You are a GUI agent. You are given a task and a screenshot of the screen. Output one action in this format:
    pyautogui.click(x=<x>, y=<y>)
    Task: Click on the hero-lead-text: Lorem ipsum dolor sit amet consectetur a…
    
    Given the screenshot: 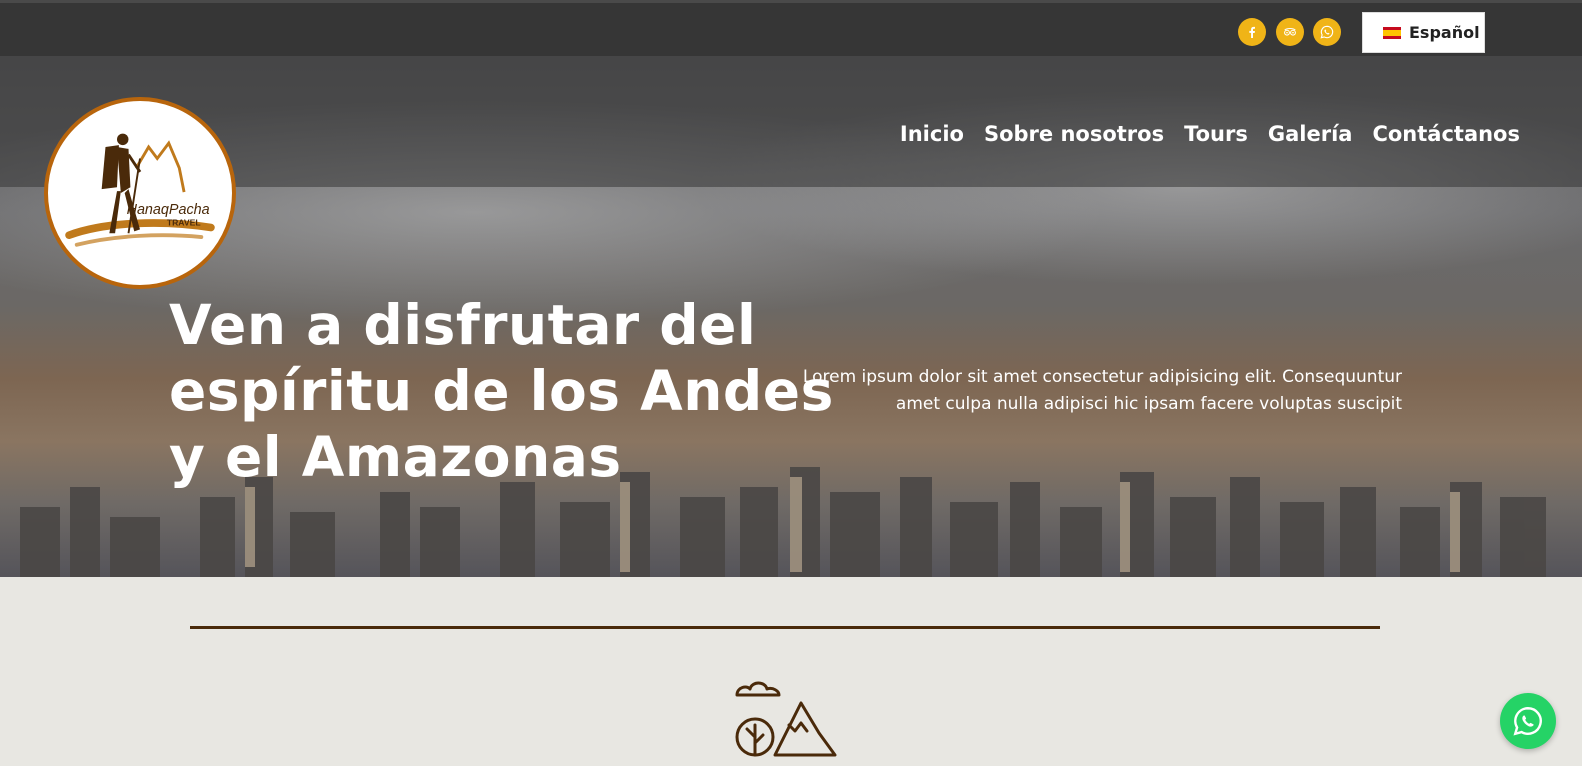 What is the action you would take?
    pyautogui.click(x=1096, y=391)
    